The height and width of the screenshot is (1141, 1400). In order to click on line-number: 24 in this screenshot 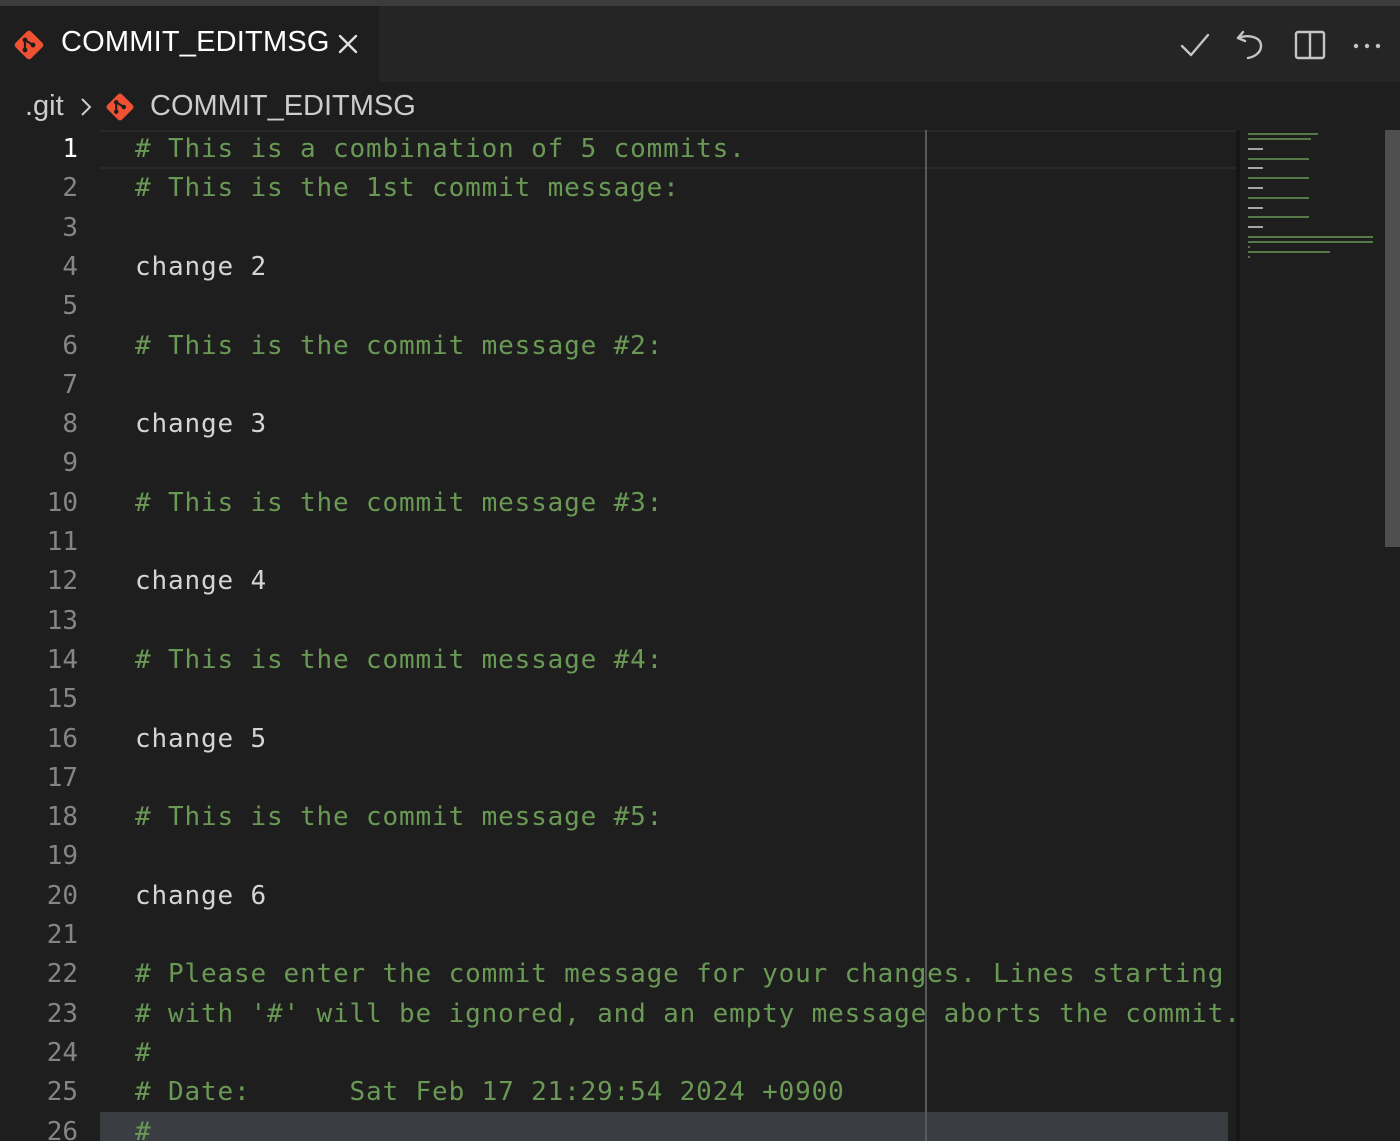, I will do `click(62, 1052)`.